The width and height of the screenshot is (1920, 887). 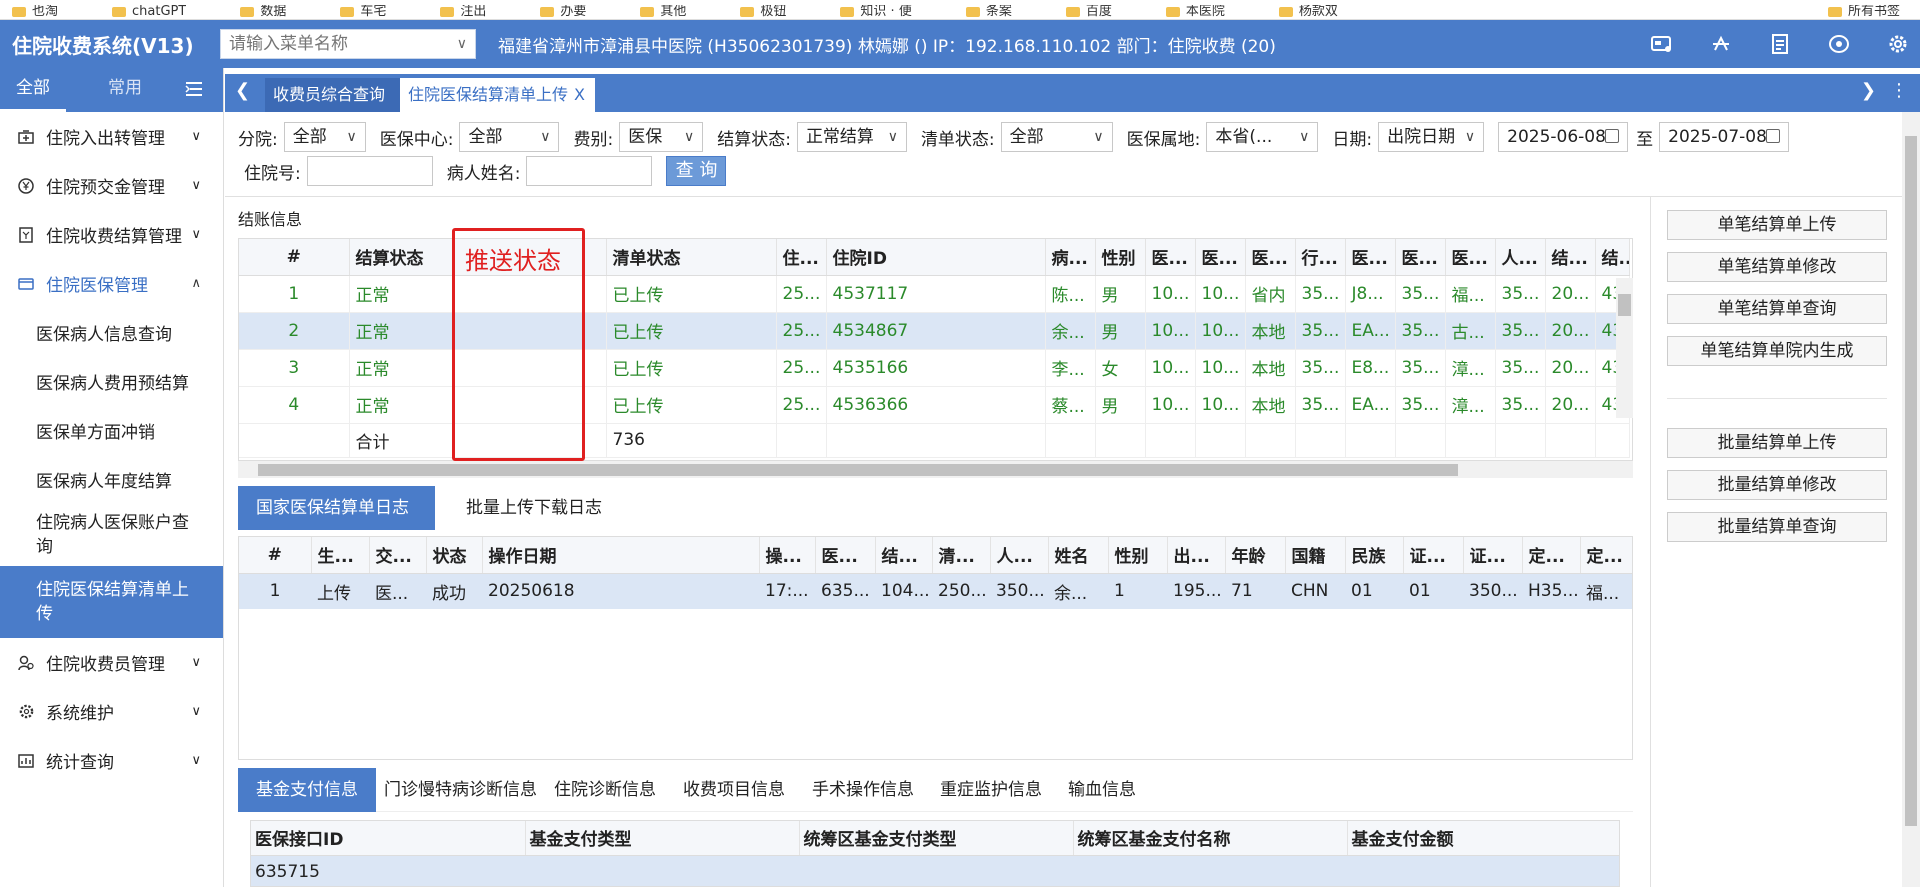 I want to click on chevron-down-icon: ∨, so click(x=462, y=44).